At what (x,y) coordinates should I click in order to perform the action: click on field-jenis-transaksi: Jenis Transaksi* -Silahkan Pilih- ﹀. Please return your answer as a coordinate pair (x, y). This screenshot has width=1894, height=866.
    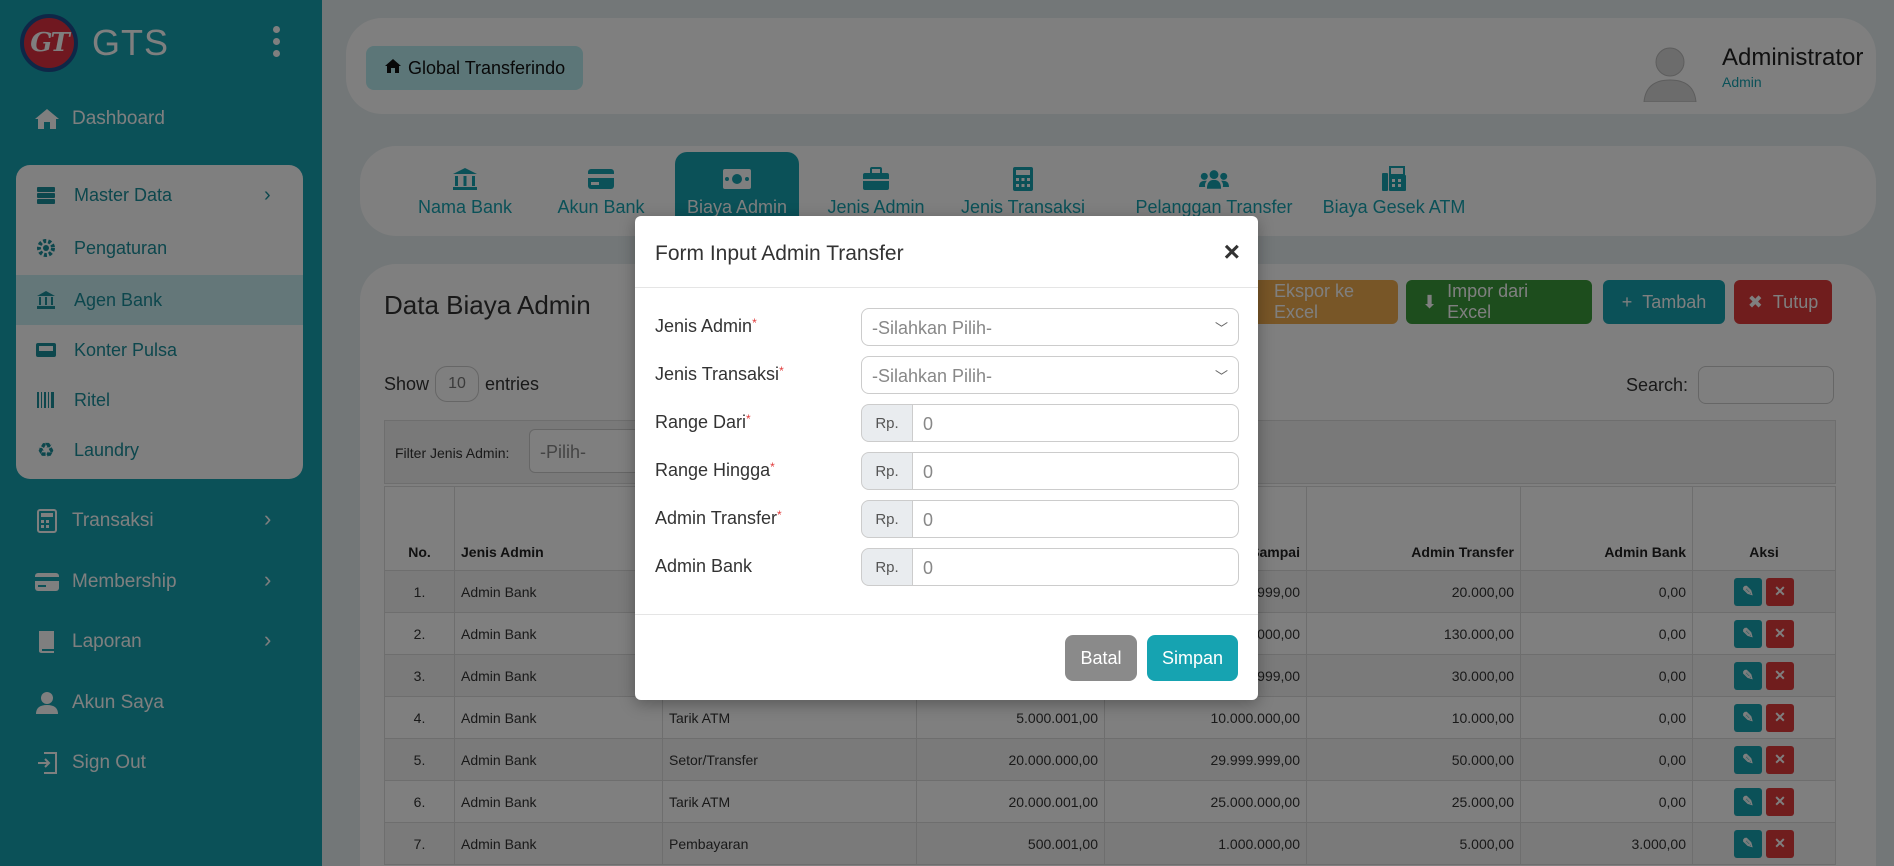
    Looking at the image, I should click on (947, 376).